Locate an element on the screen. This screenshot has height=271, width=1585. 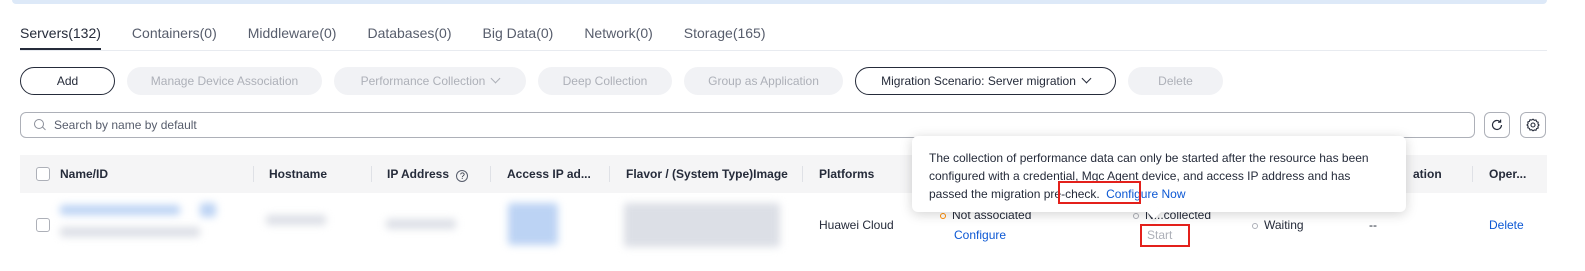
tabs-divider is located at coordinates (783, 50).